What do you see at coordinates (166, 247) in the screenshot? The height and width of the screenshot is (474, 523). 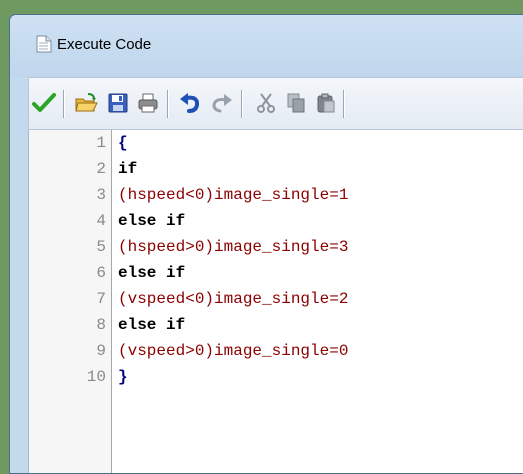 I see `code-condition: (hspeed>0)` at bounding box center [166, 247].